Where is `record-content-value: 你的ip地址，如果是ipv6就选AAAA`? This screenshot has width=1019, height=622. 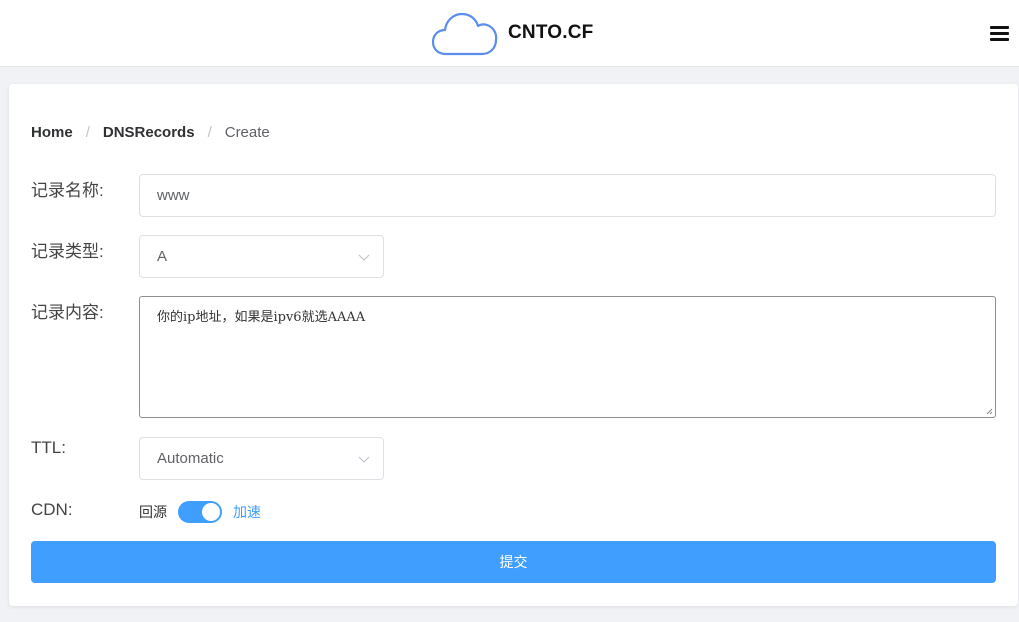 record-content-value: 你的ip地址，如果是ipv6就选AAAA is located at coordinates (261, 317).